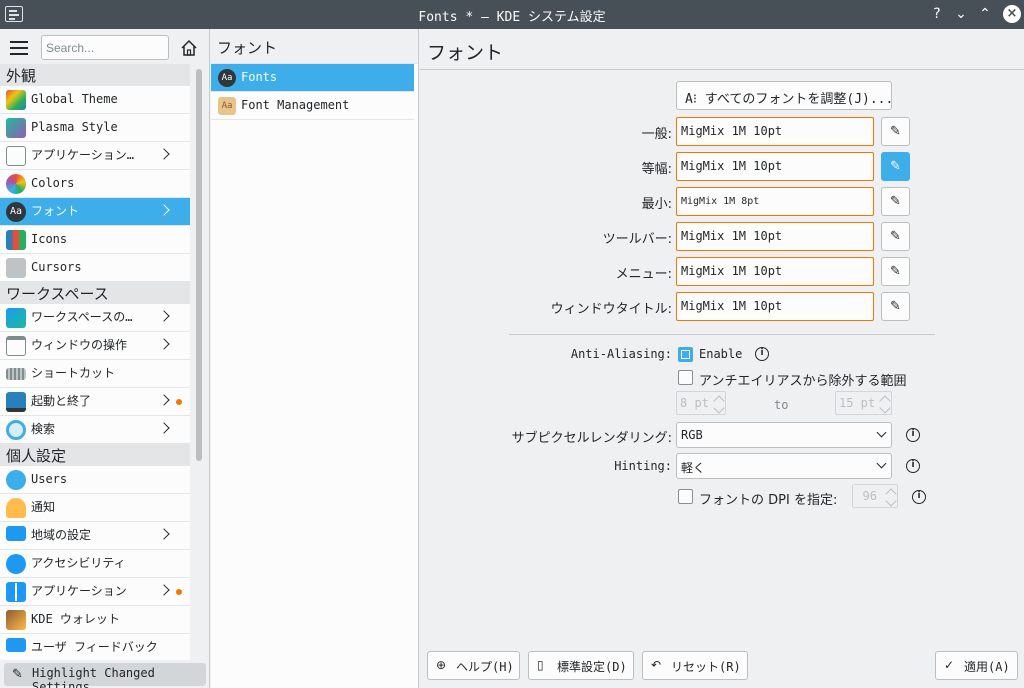  What do you see at coordinates (656, 204) in the screenshot?
I see `small-font-label: 最小:` at bounding box center [656, 204].